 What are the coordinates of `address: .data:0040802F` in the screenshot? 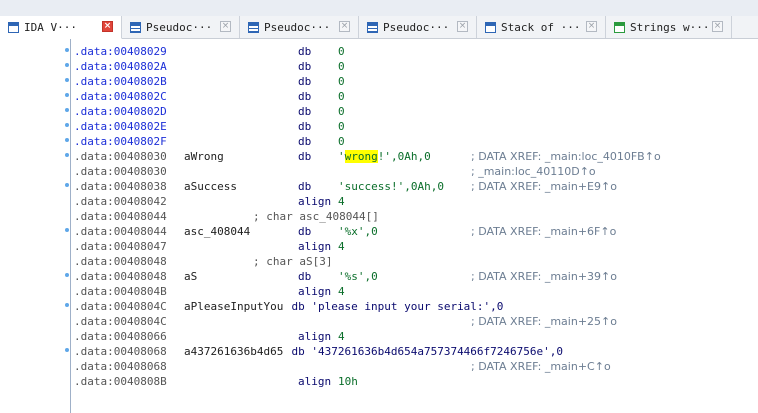 It's located at (120, 141).